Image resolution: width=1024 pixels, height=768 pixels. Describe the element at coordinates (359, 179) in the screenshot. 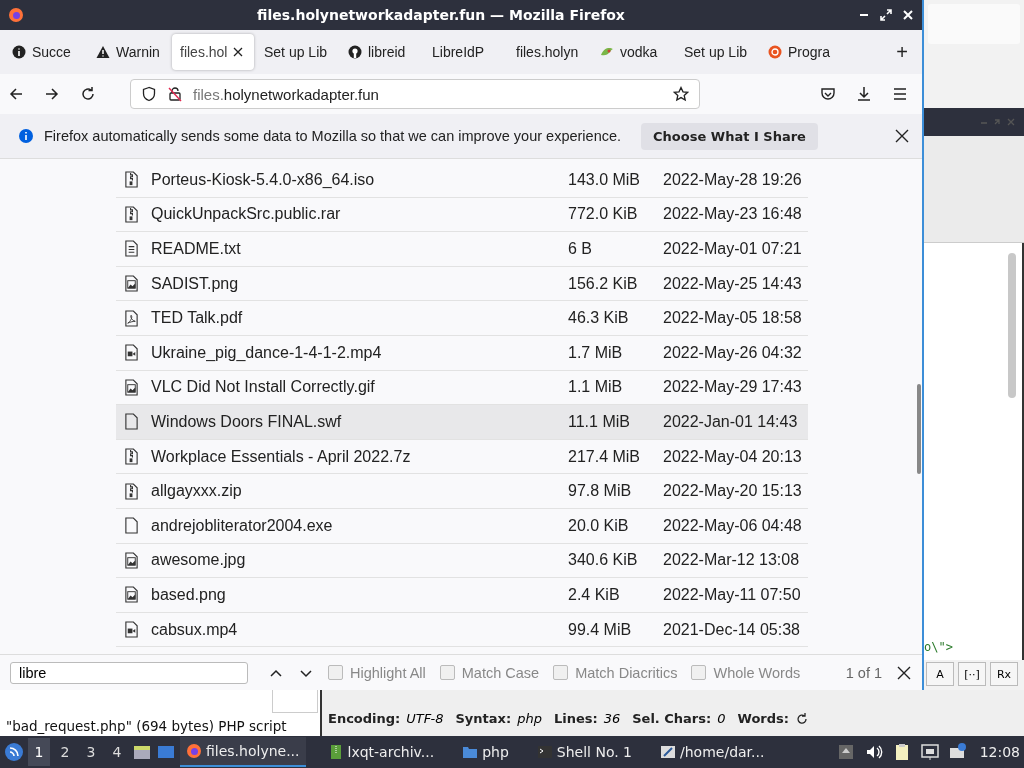

I see `file-name: Porteus-Kiosk-5.4.0-x86_64.iso` at that location.